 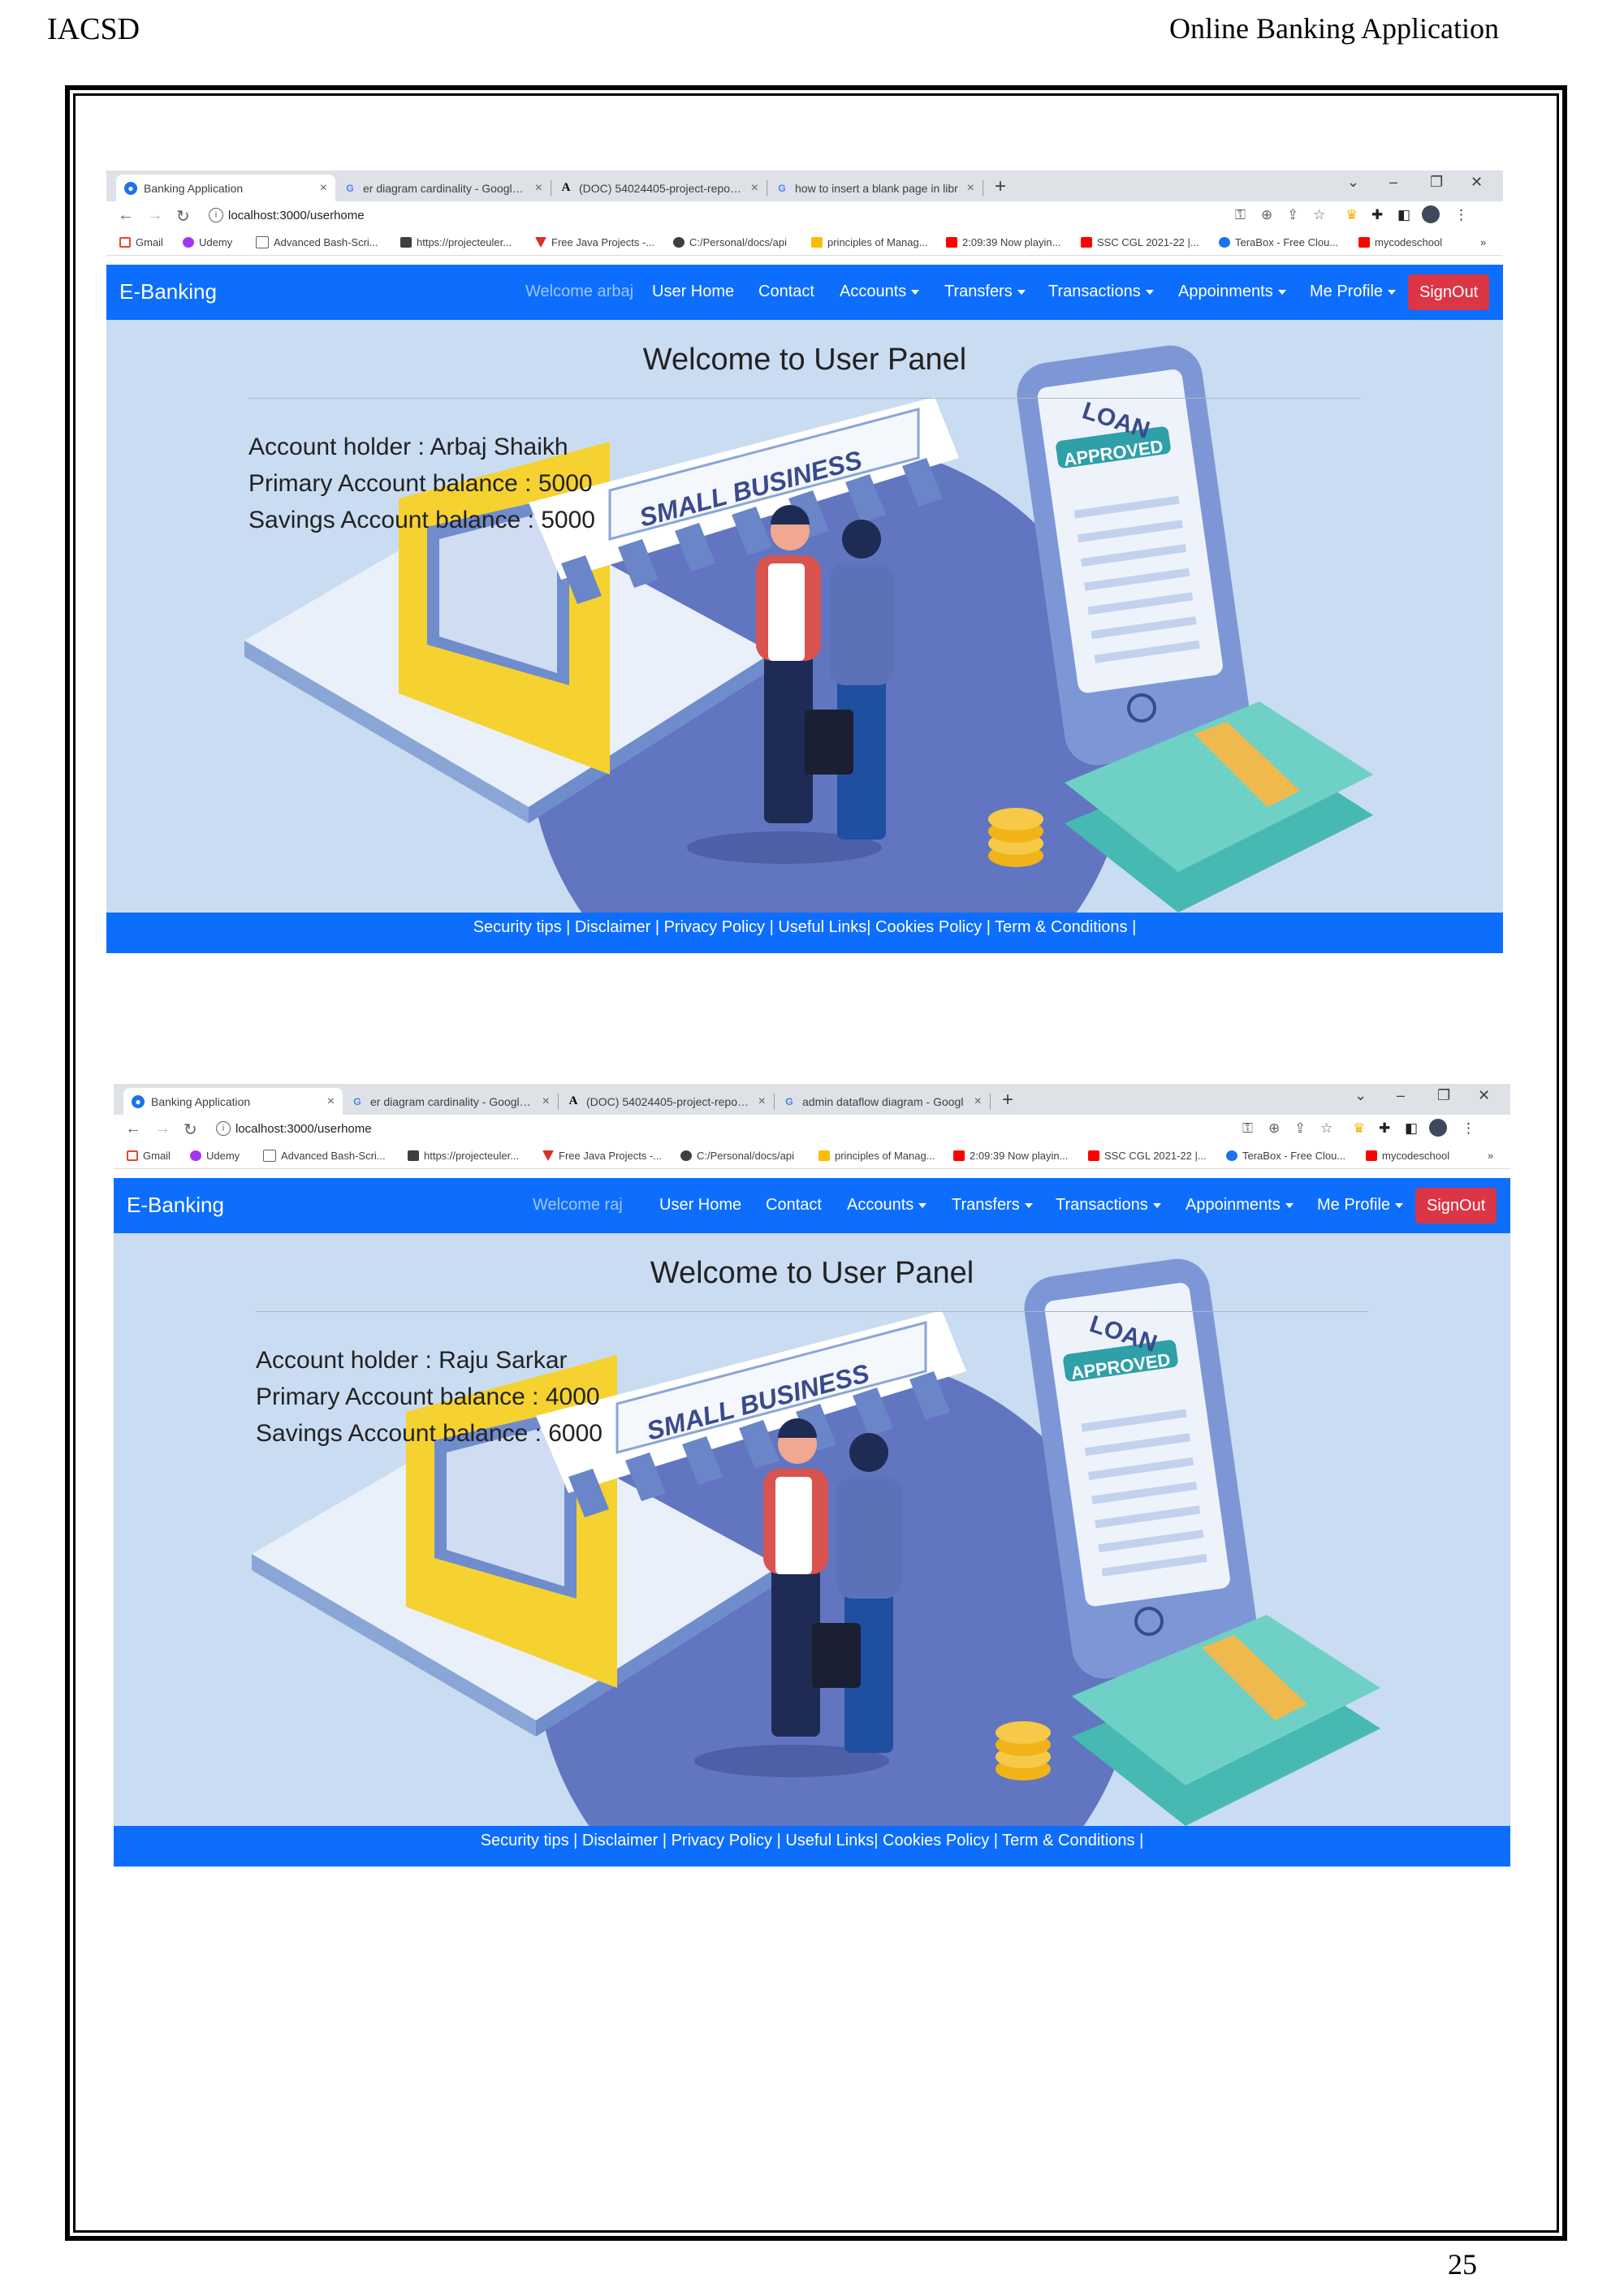 I want to click on savings-balance-text: Savings Account balance : 6000, so click(x=429, y=1434).